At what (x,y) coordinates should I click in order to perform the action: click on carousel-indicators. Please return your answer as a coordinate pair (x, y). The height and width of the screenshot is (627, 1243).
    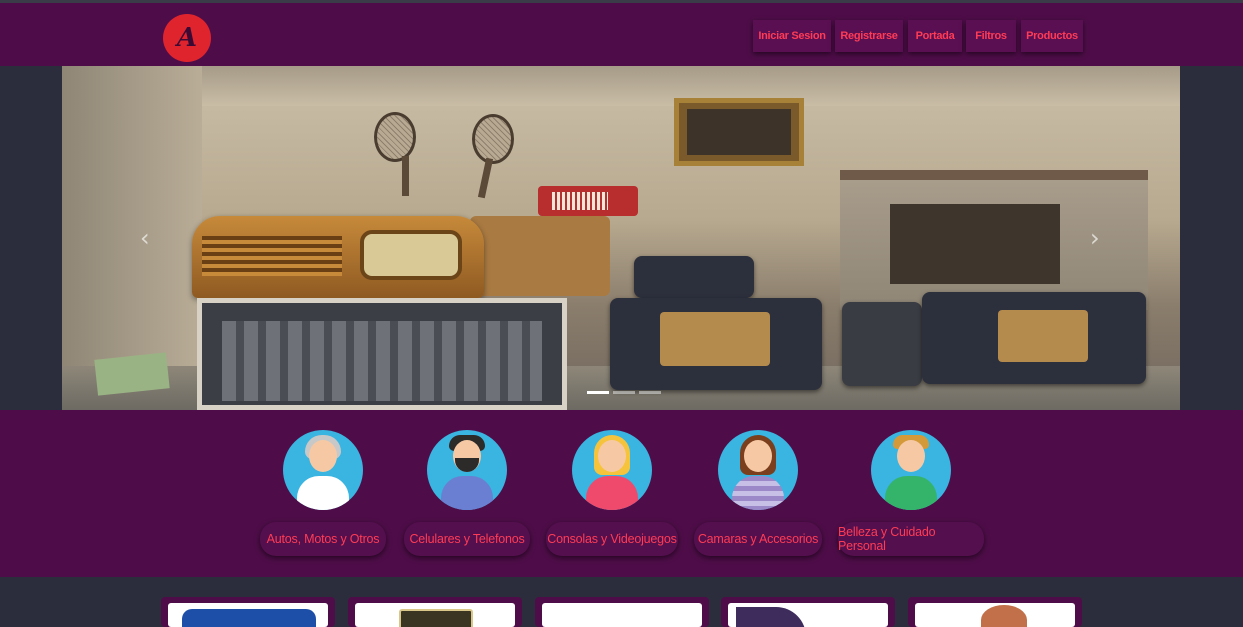
    Looking at the image, I should click on (624, 392).